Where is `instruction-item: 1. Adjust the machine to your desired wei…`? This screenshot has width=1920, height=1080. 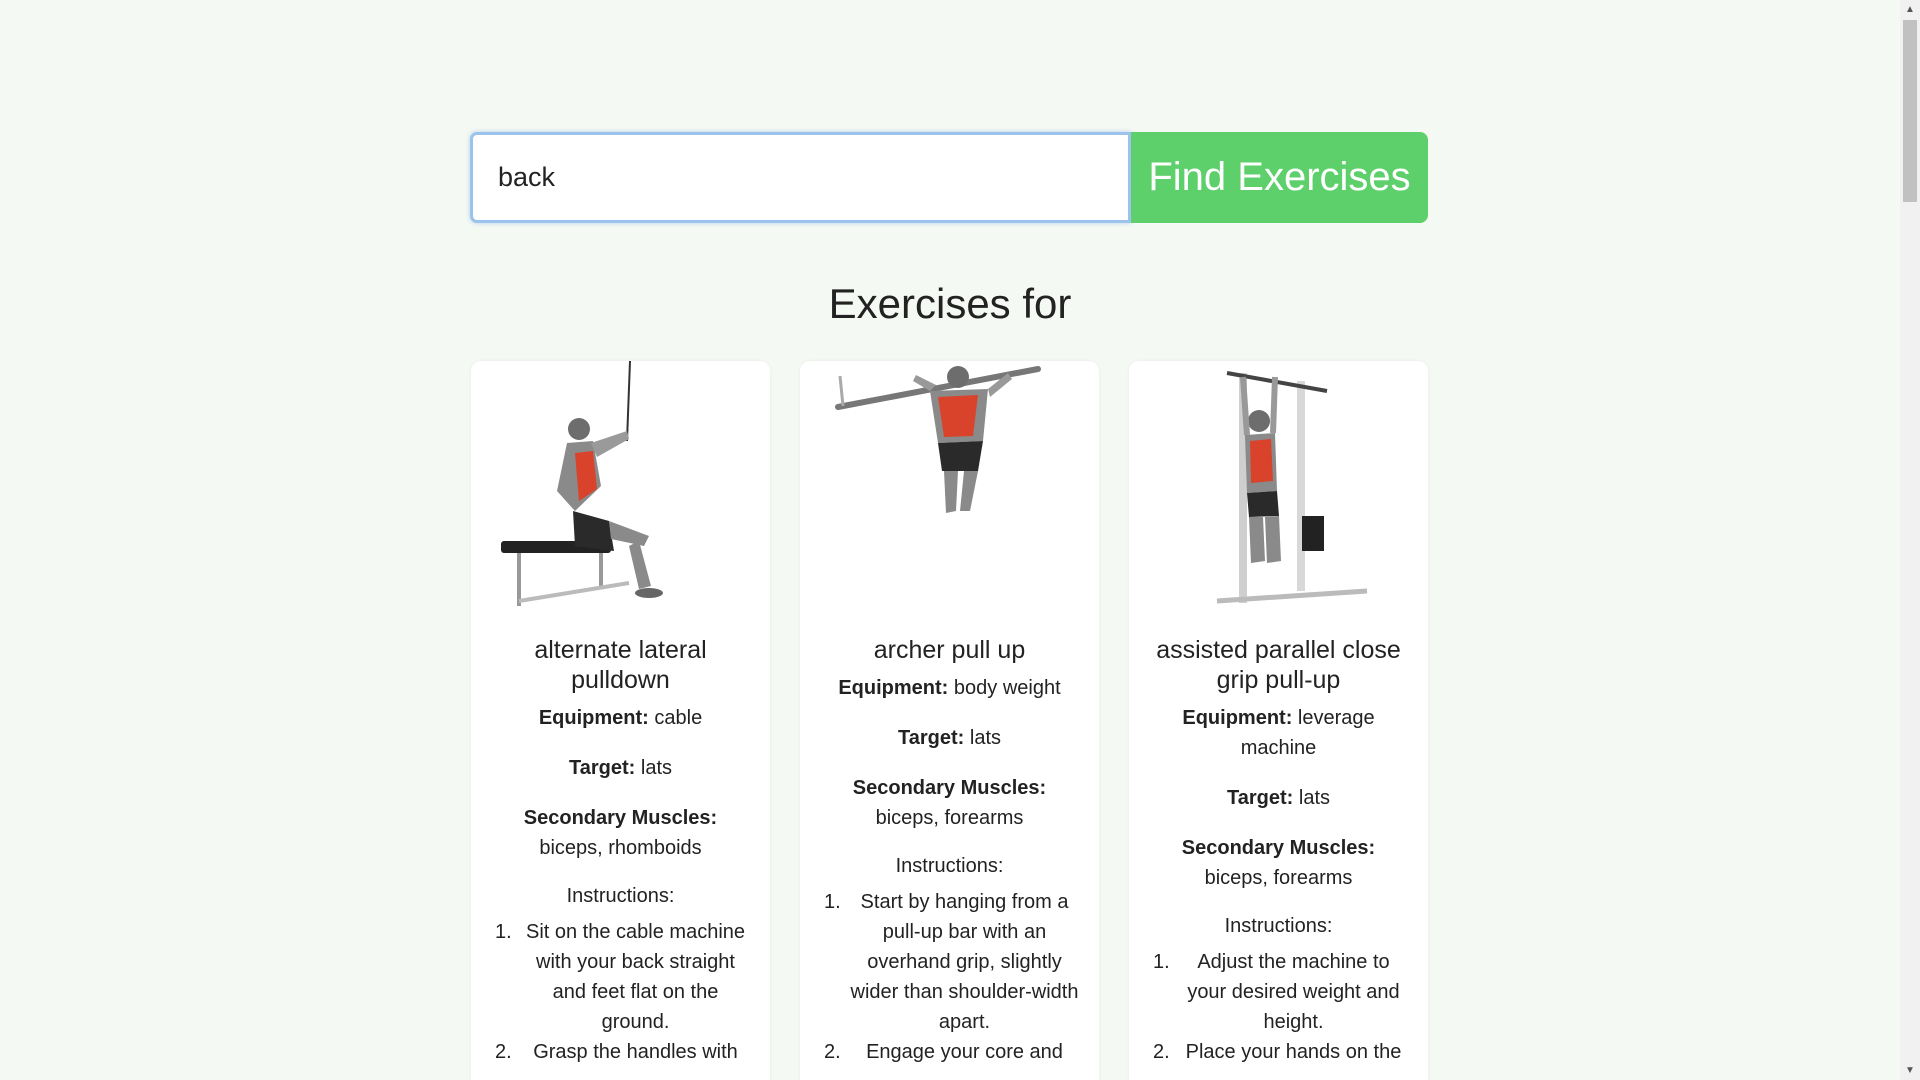
instruction-item: 1. Adjust the machine to your desired wei… is located at coordinates (1276, 992).